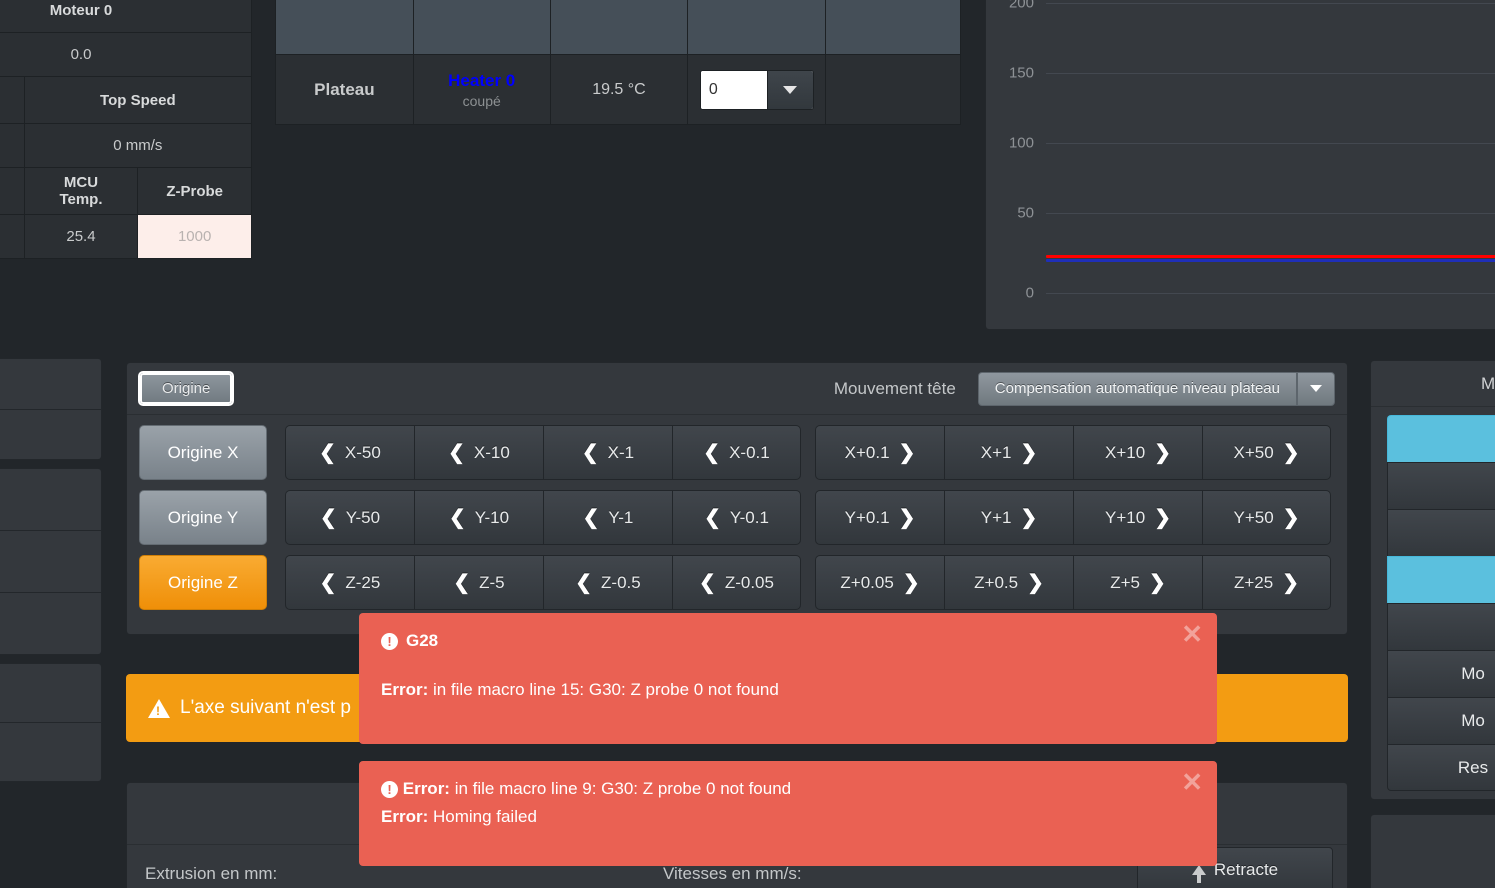 This screenshot has height=888, width=1495. I want to click on button-label: Y-10, so click(492, 517).